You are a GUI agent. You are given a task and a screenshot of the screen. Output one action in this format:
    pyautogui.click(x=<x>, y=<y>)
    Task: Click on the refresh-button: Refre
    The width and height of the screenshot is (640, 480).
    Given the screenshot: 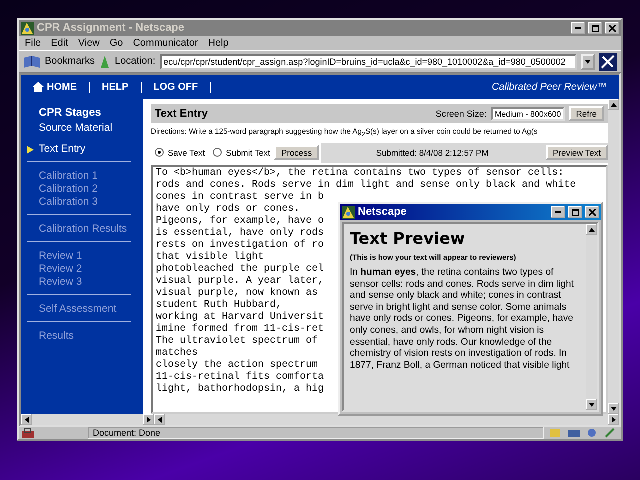 What is the action you would take?
    pyautogui.click(x=586, y=113)
    